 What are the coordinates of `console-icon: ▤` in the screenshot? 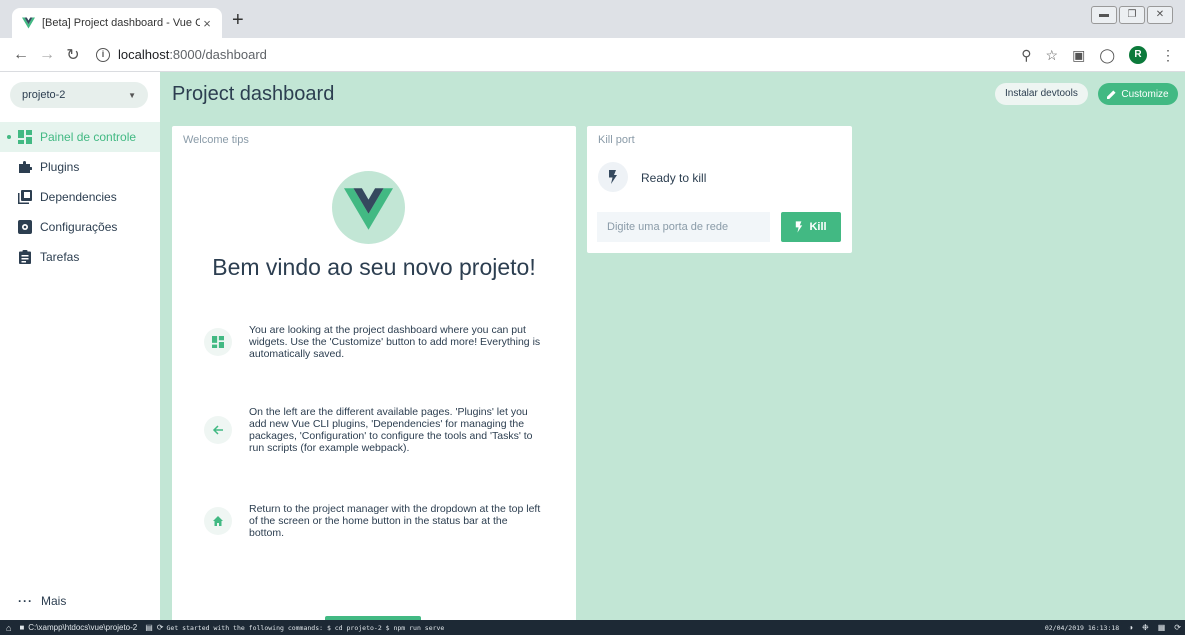 It's located at (149, 627).